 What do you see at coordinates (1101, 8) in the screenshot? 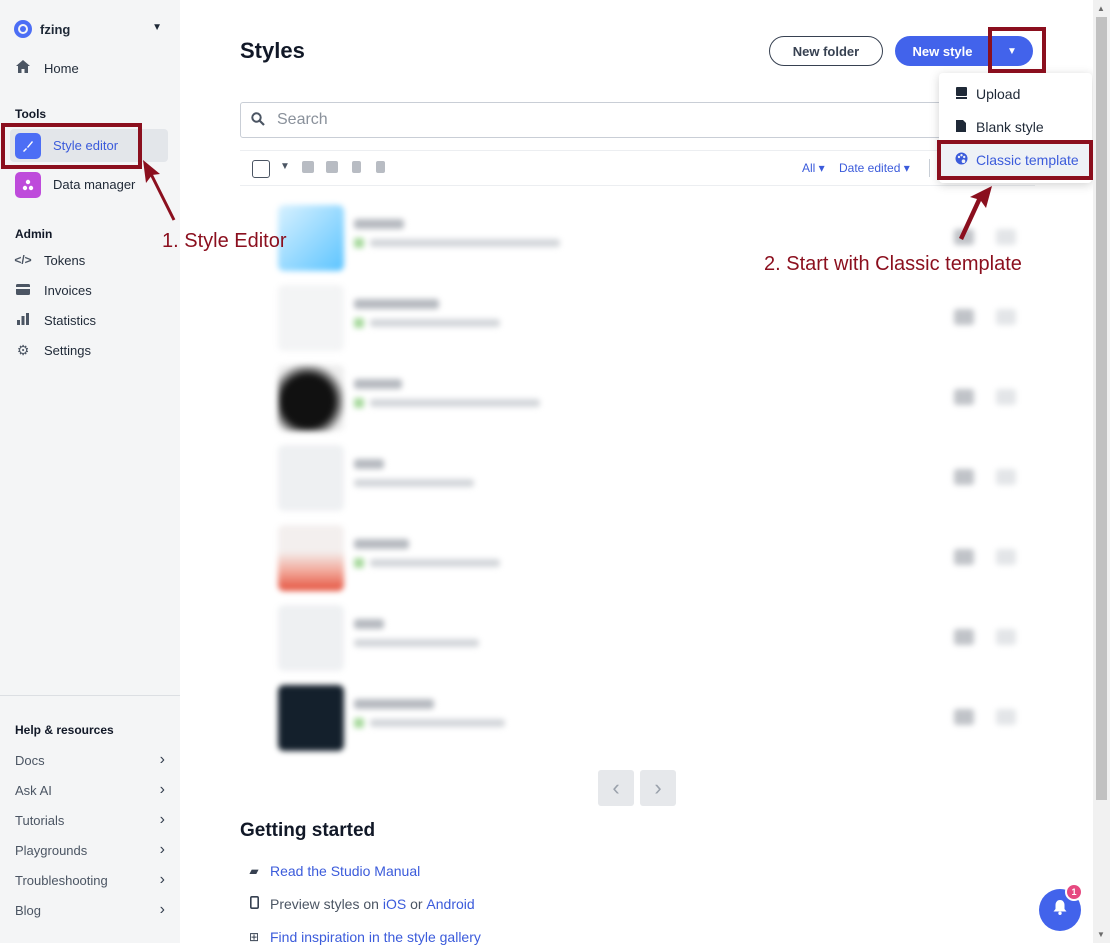
I see `scroll-up-icon: ▲` at bounding box center [1101, 8].